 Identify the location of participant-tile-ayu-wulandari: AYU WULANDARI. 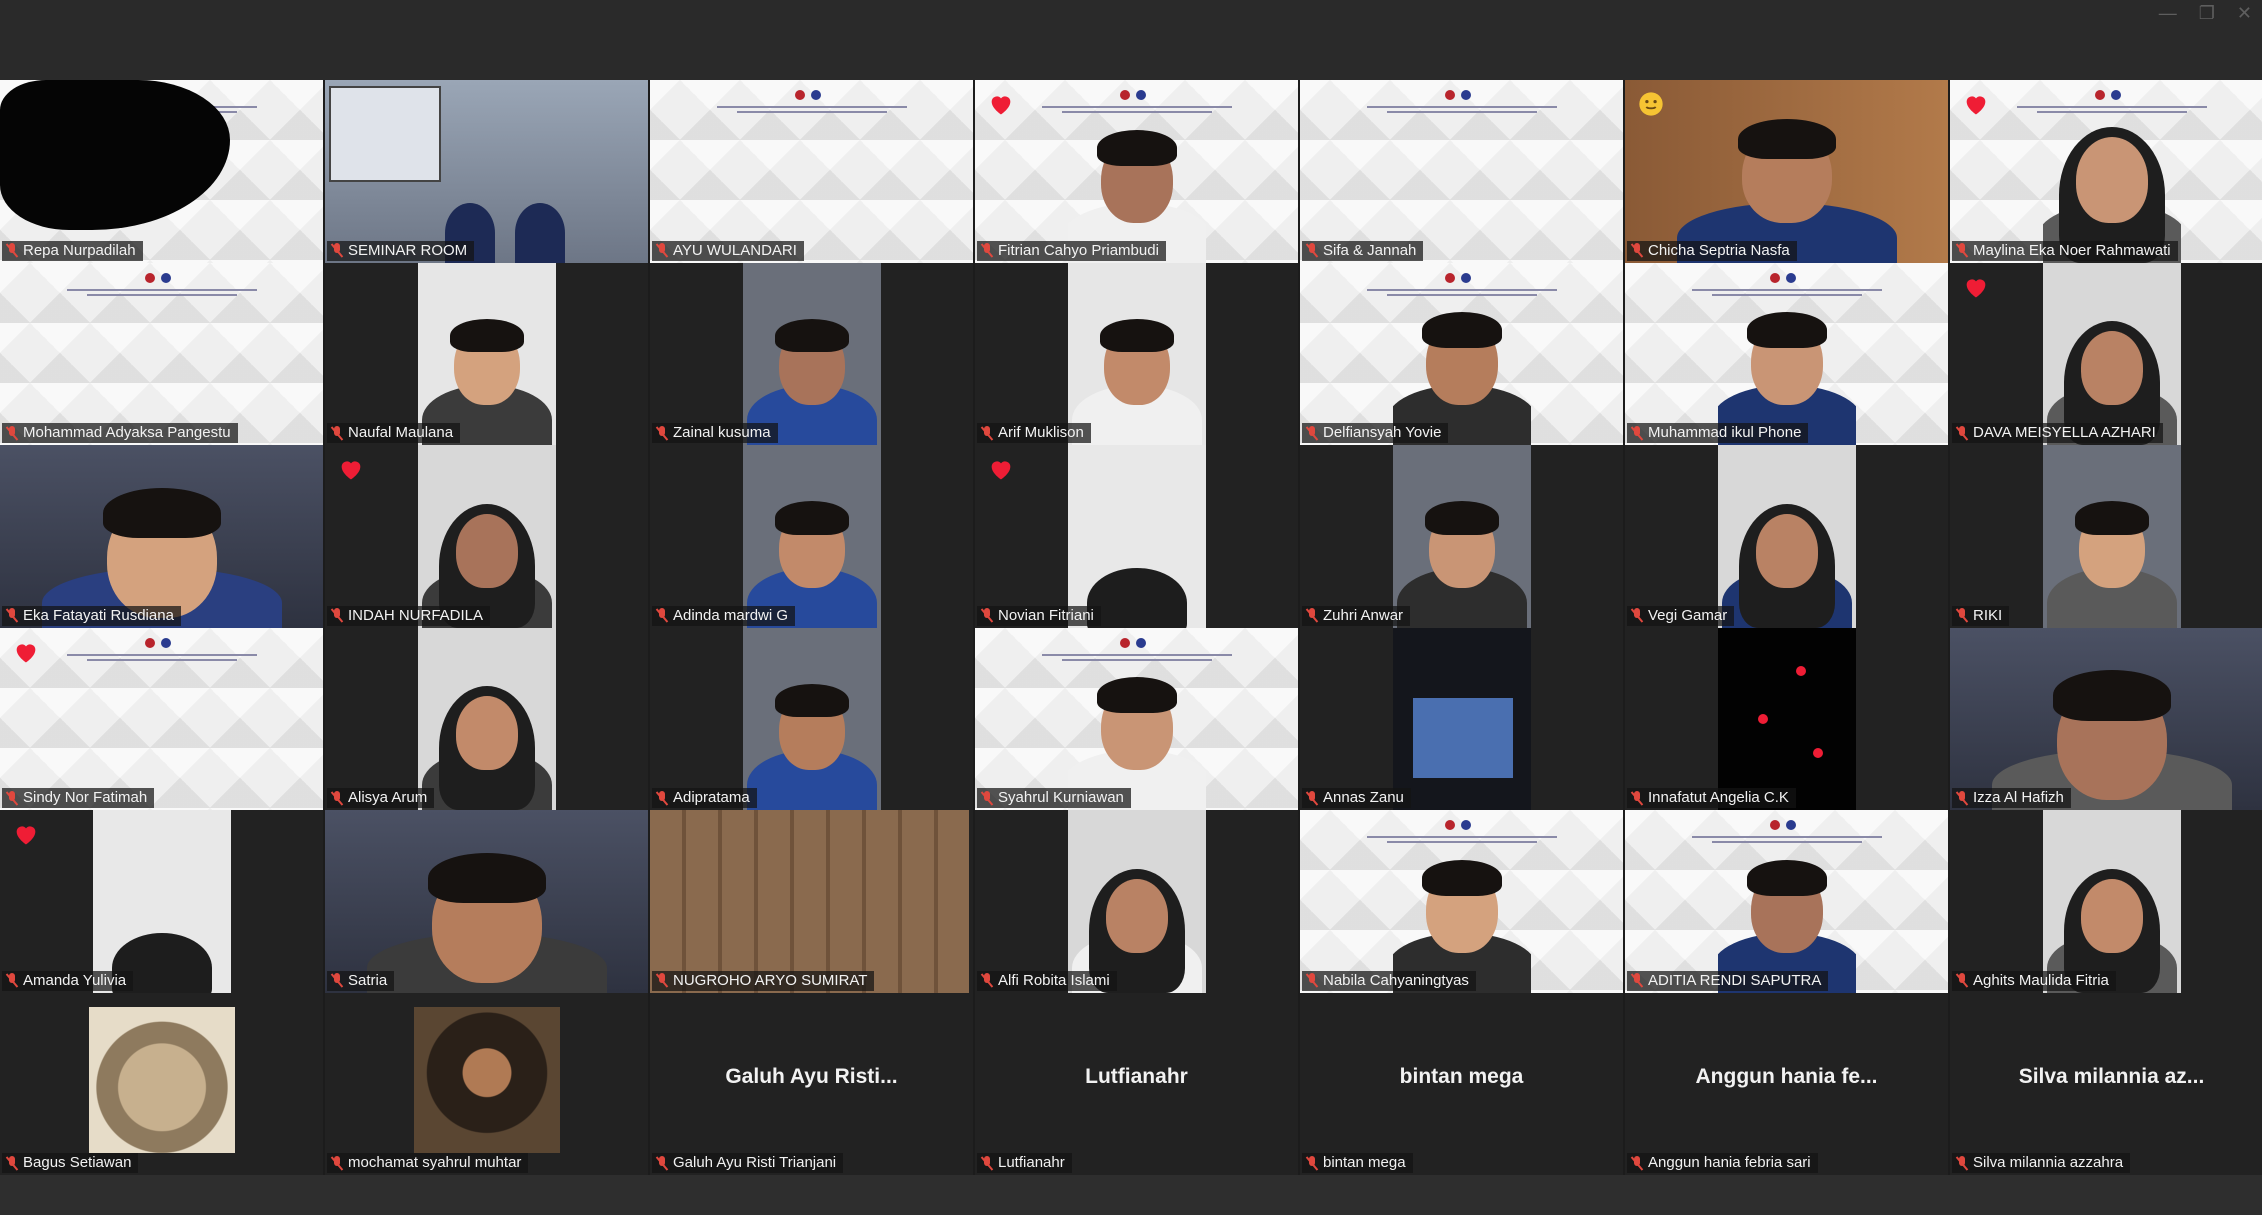
(811, 171).